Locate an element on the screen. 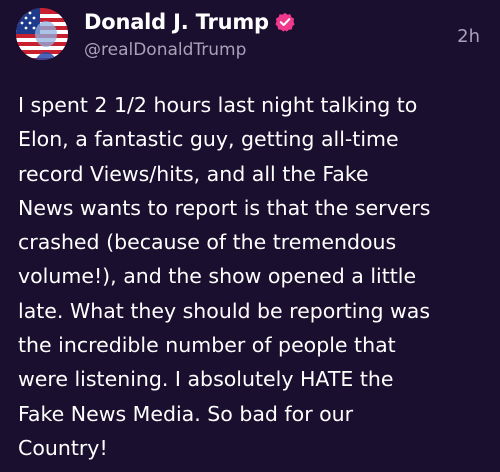 This screenshot has width=500, height=472. post-text-line: Fake News Media. So bad for our is located at coordinates (186, 413).